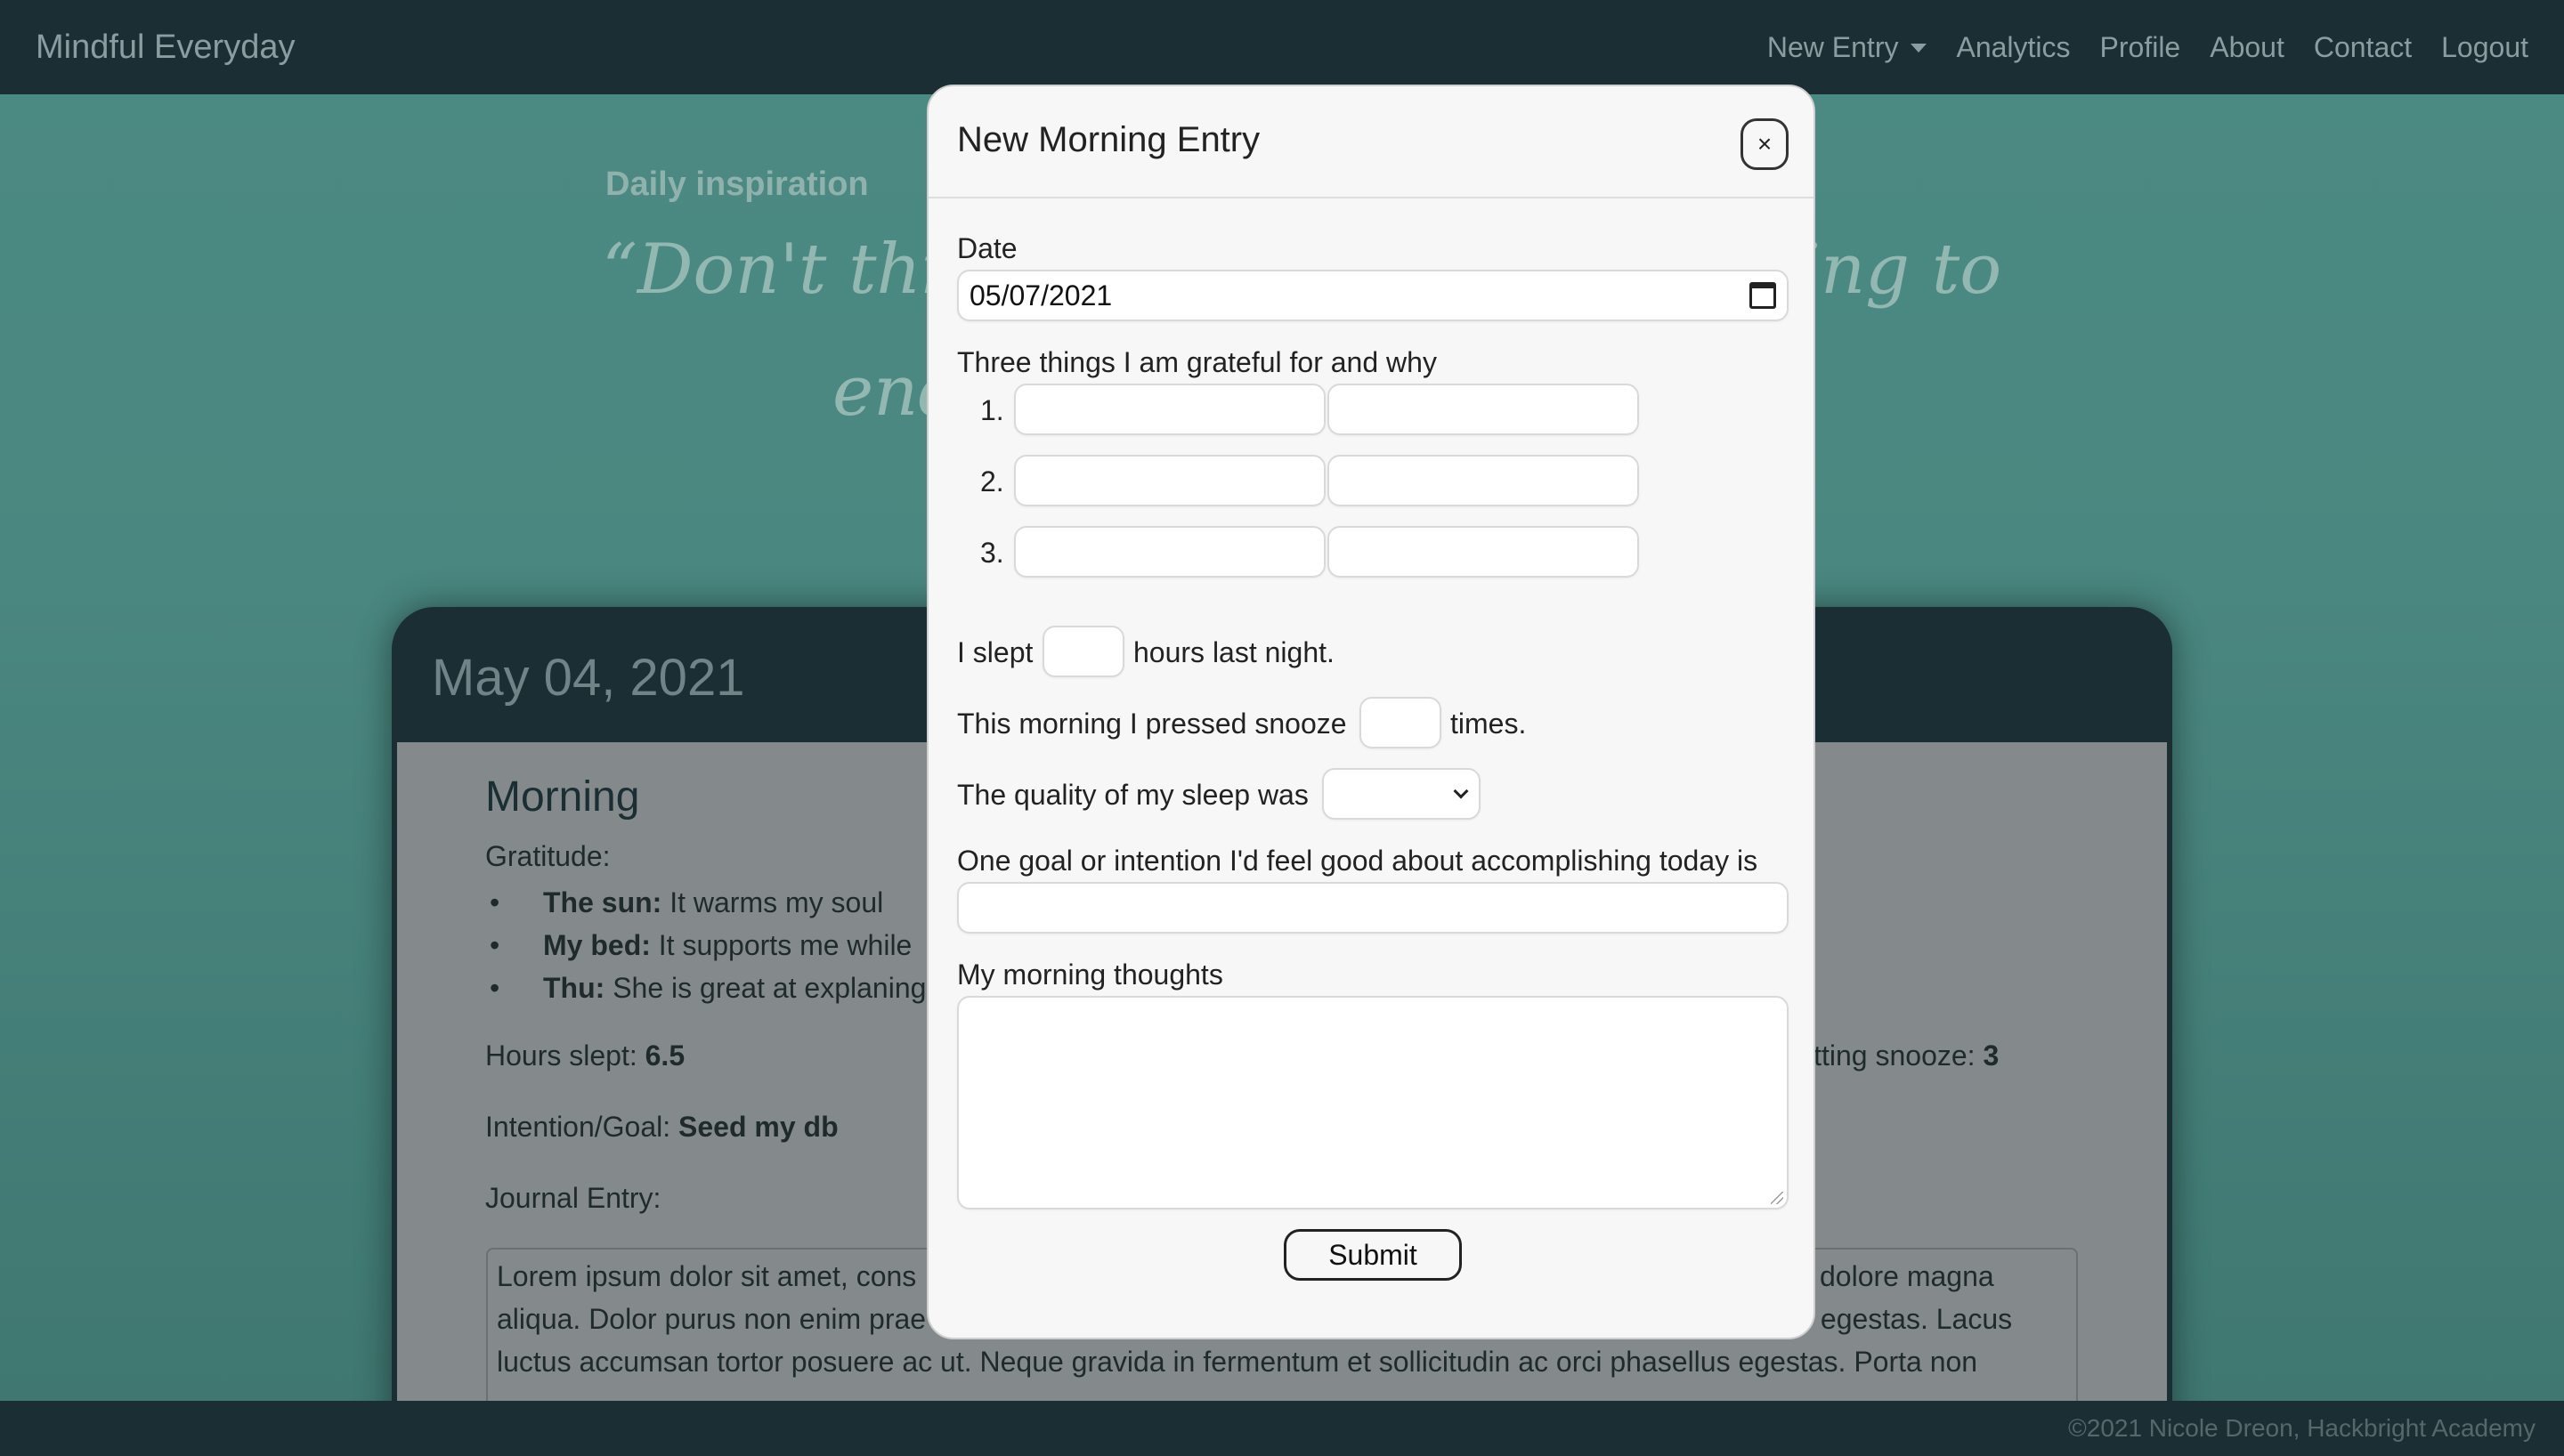 This screenshot has width=2564, height=1456. I want to click on quote-text-right: ing to, so click(1900, 270).